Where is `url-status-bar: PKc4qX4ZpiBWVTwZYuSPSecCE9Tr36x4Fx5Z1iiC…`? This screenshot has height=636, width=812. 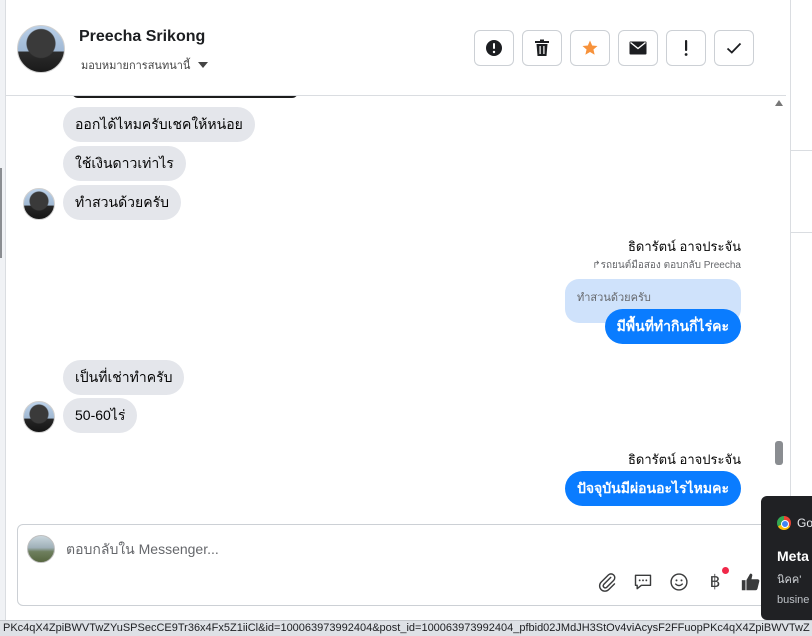 url-status-bar: PKc4qX4ZpiBWVTwZYuSPSecCE9Tr36x4Fx5Z1iiC… is located at coordinates (406, 628).